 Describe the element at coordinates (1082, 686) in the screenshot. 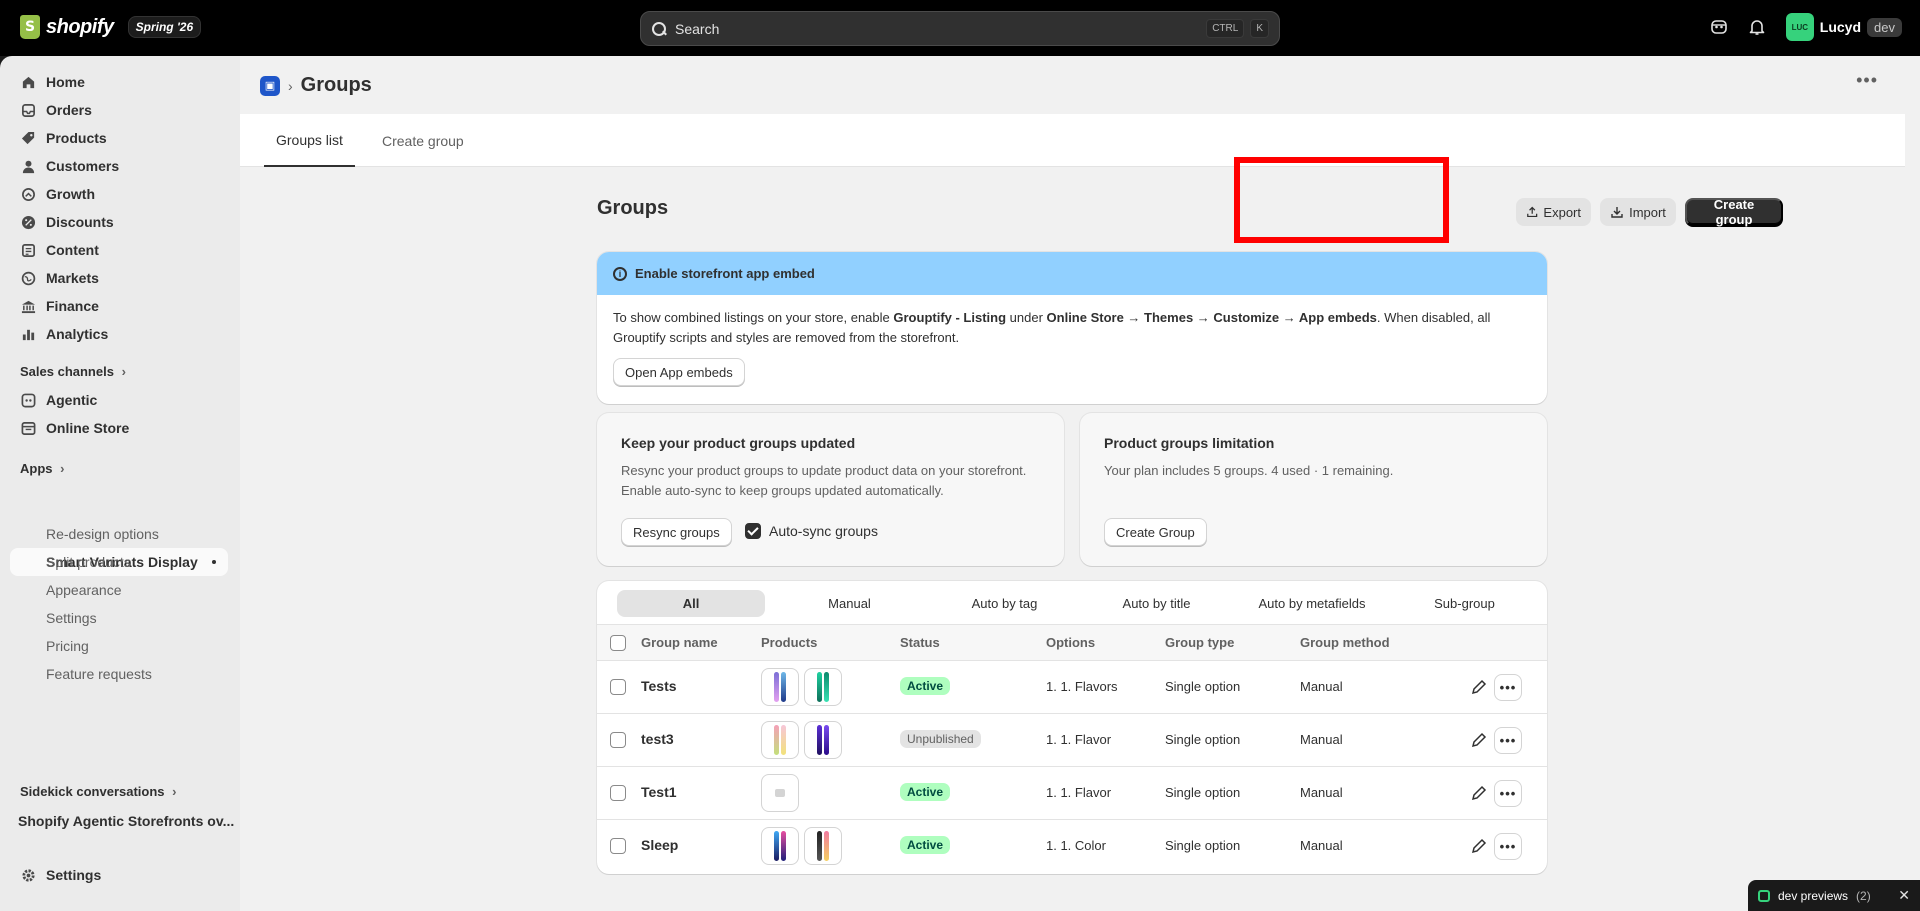

I see `options-value: 1. 1. Flavors` at that location.